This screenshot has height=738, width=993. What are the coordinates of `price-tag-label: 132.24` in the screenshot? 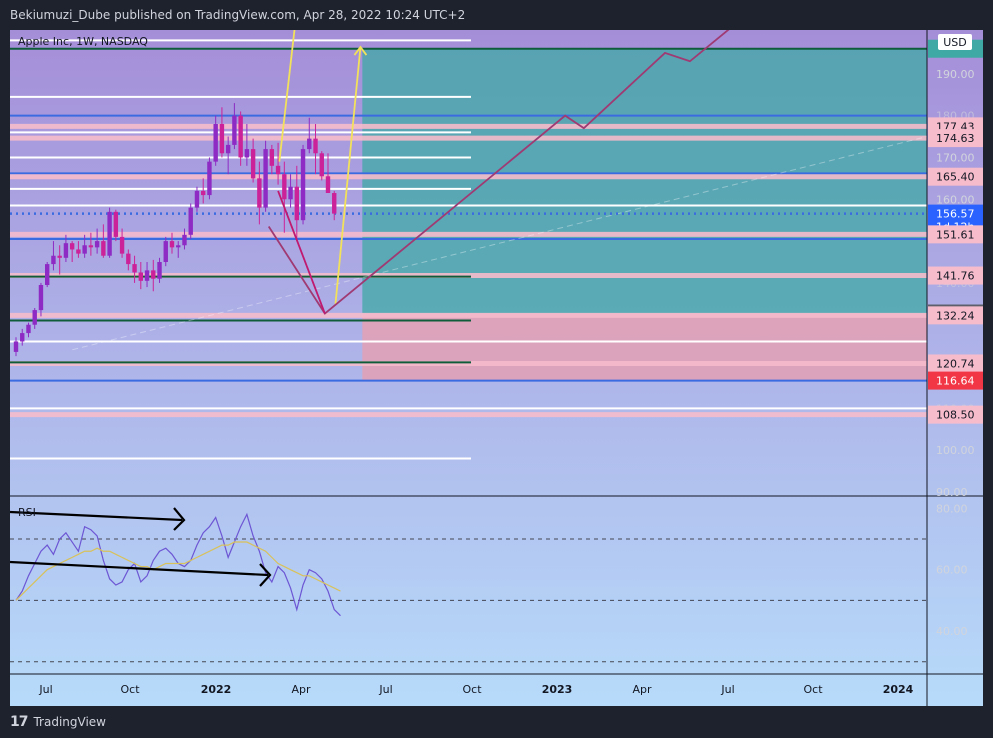 It's located at (955, 315).